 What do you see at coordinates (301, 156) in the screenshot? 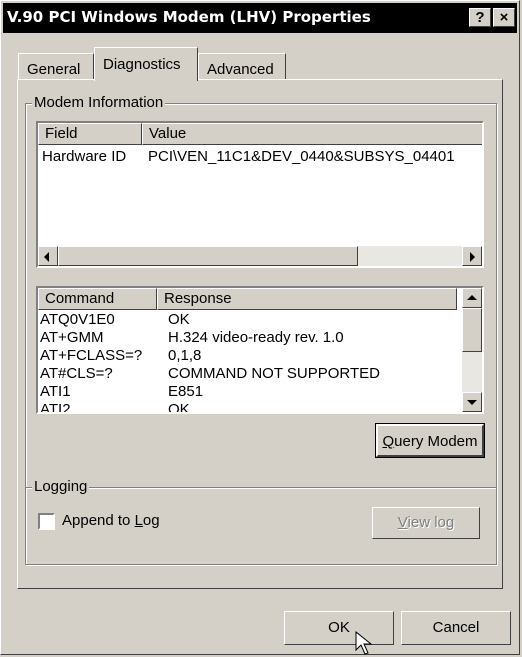
I see `hardware-id-value: PCI\VEN_11C1&DEV_0440&SUBSYS_04401` at bounding box center [301, 156].